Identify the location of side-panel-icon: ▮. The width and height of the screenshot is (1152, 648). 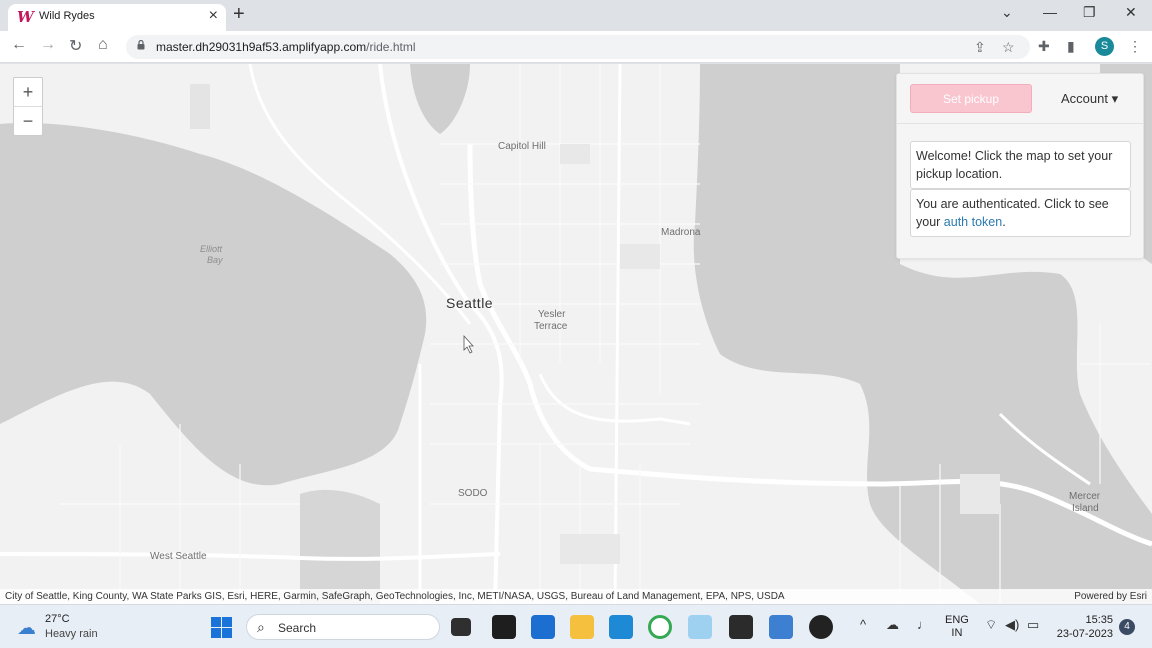
(1071, 46).